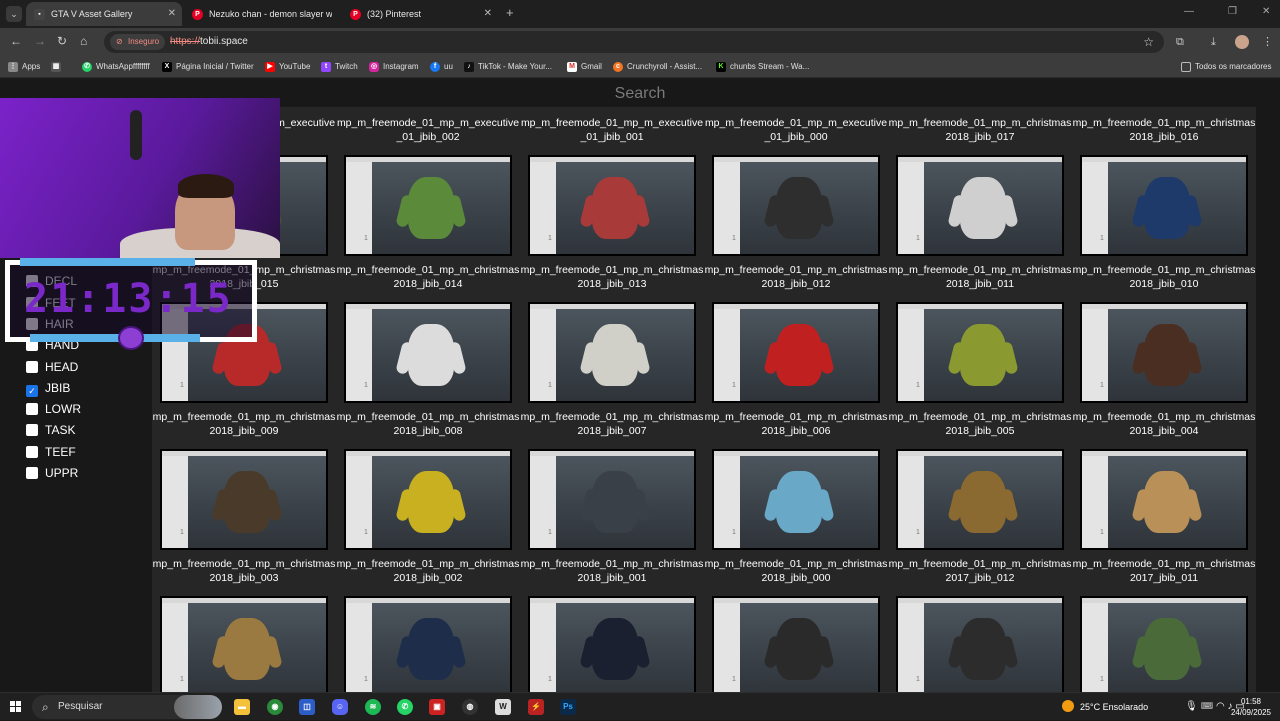  I want to click on app-icon: ⚡, so click(536, 707).